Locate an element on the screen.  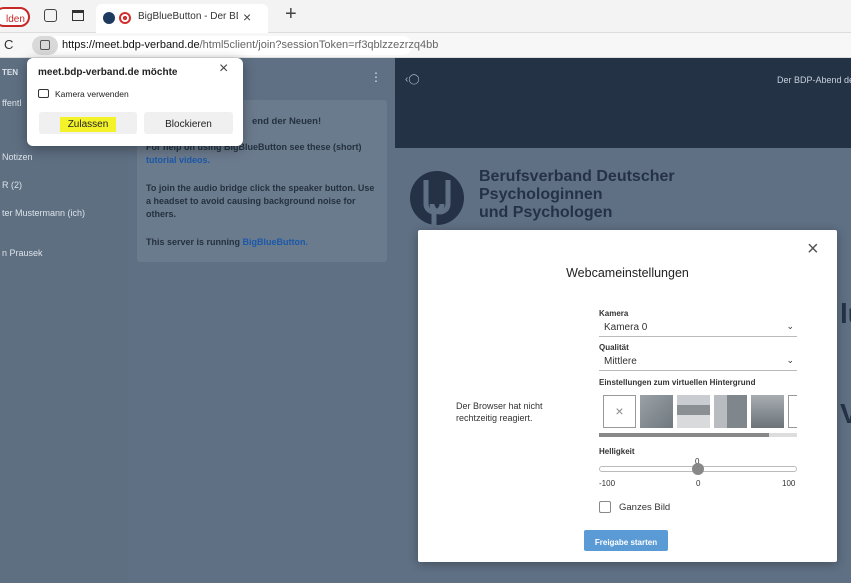
permission-site: meet.bdp-verband.de möchte is located at coordinates (108, 72).